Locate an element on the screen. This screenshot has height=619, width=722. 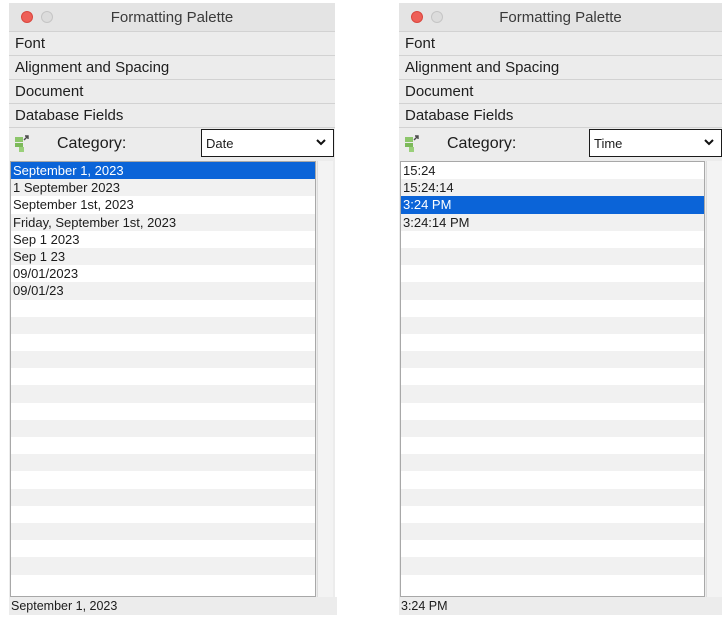
category-select: Date is located at coordinates (267, 143).